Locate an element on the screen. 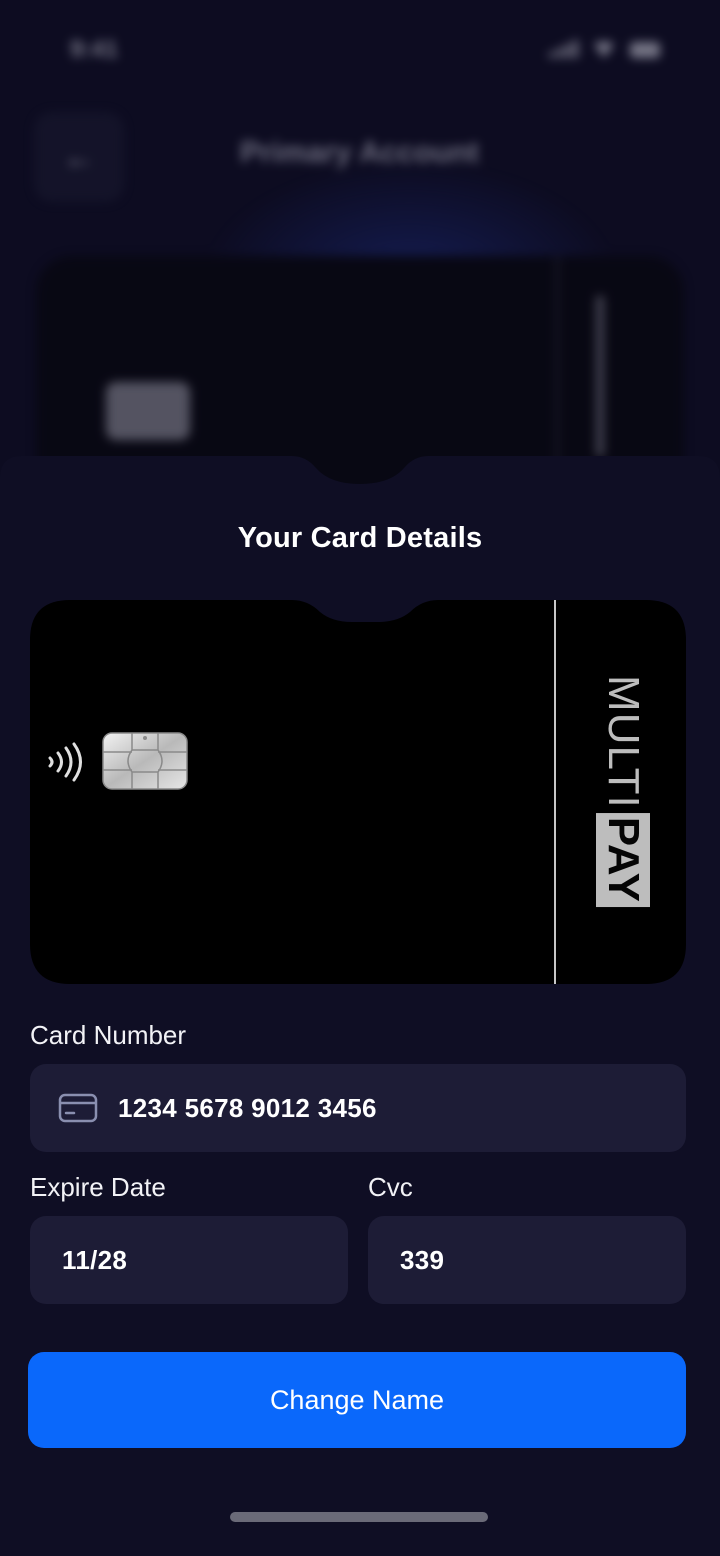 The width and height of the screenshot is (720, 1556). sheet-title: Your Card Details is located at coordinates (360, 538).